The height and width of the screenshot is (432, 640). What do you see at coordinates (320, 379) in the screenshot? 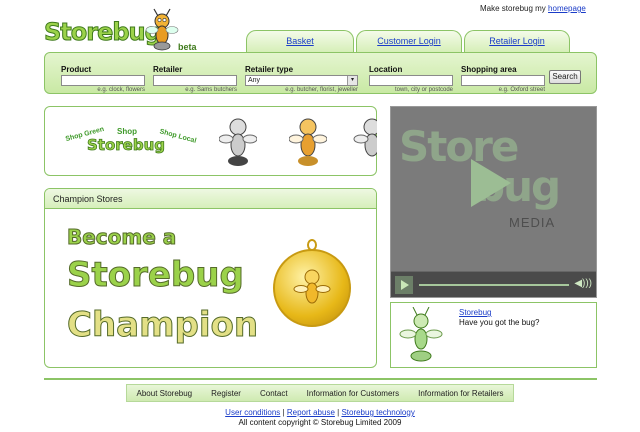
I see `footer-divider` at bounding box center [320, 379].